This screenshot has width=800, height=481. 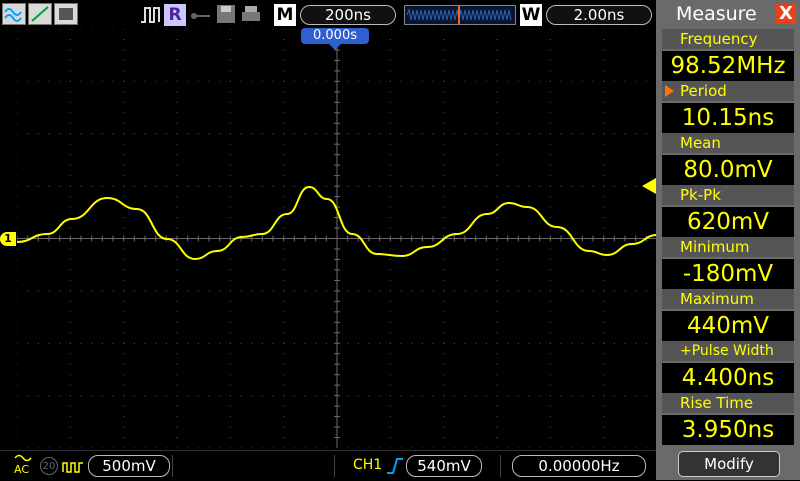 I want to click on measure-label-period: Period, so click(x=728, y=91).